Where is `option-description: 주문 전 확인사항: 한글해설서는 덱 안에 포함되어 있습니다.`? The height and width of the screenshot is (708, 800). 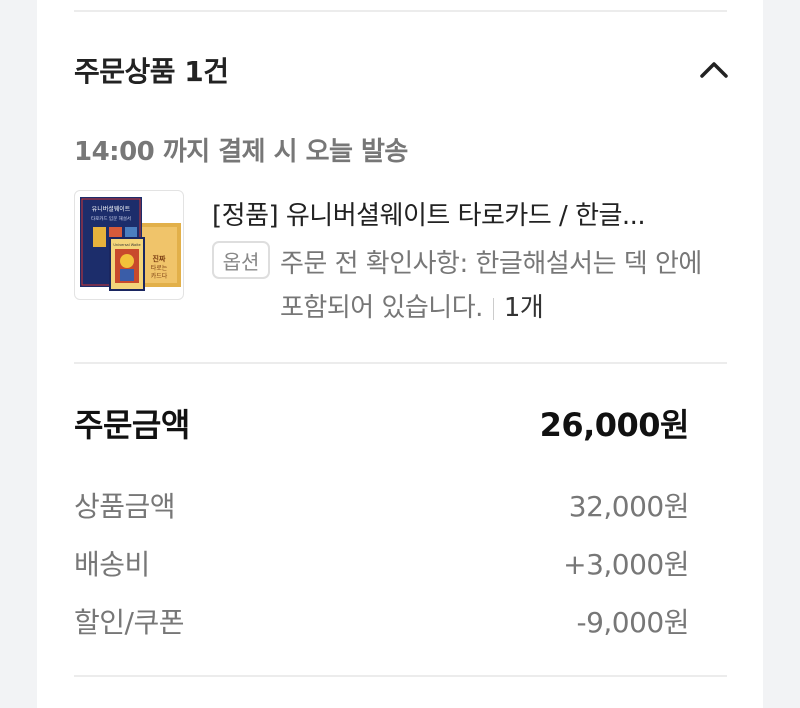
option-description: 주문 전 확인사항: 한글해설서는 덱 안에 포함되어 있습니다. is located at coordinates (491, 286).